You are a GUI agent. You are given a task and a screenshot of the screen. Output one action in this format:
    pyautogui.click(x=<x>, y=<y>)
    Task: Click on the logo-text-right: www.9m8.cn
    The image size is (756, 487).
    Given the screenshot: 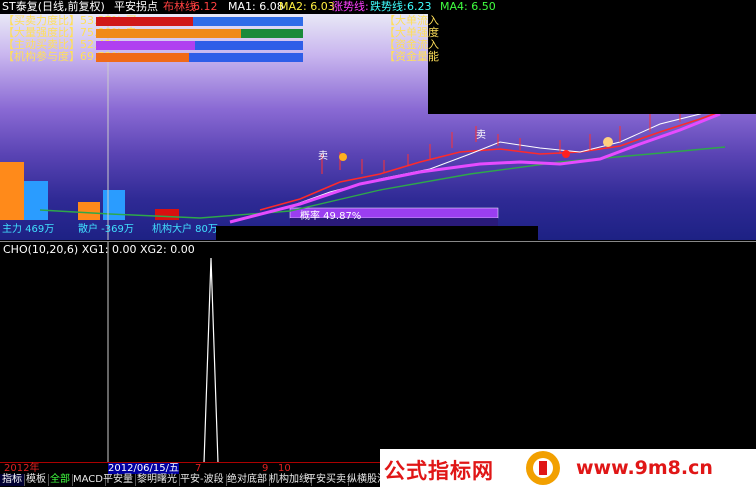 What is the action you would take?
    pyautogui.click(x=644, y=468)
    